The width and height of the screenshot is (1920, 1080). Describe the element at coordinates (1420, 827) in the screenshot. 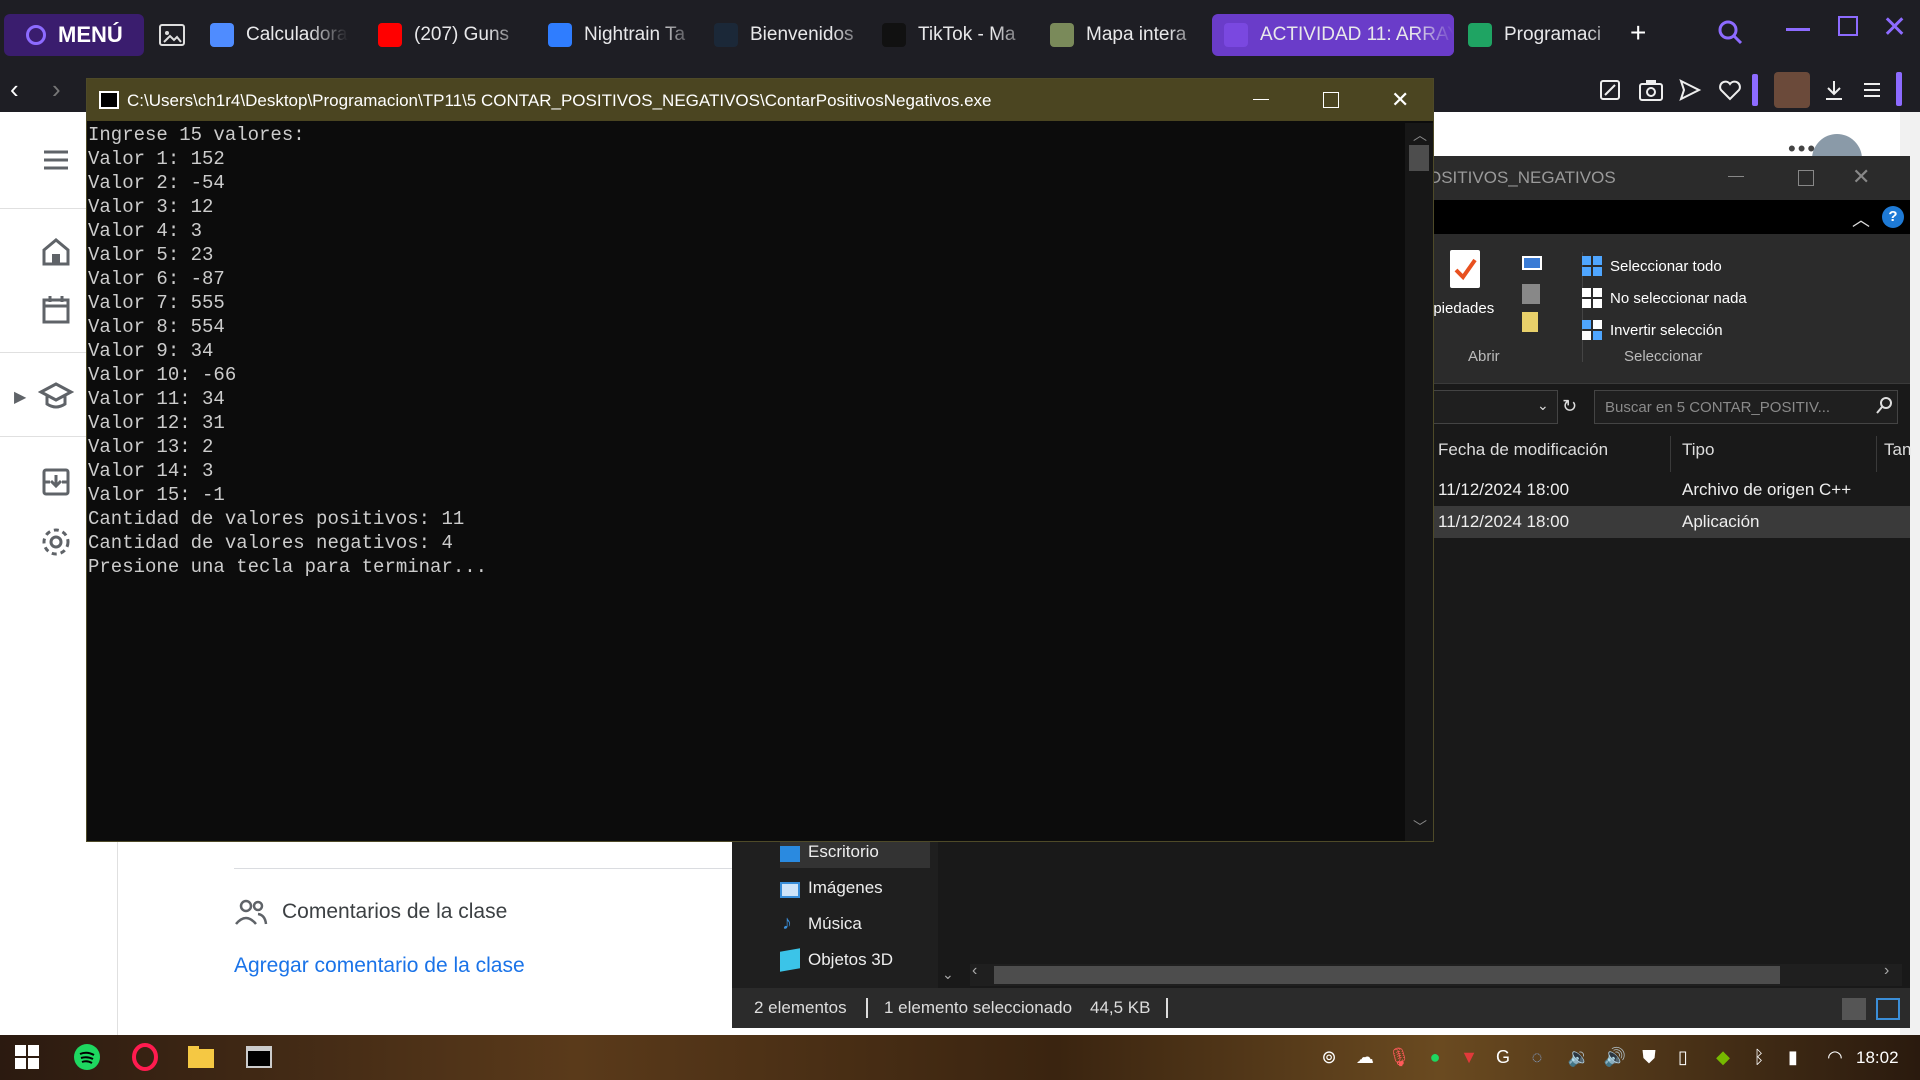

I see `console-scroll-down-icon: ﹀` at that location.